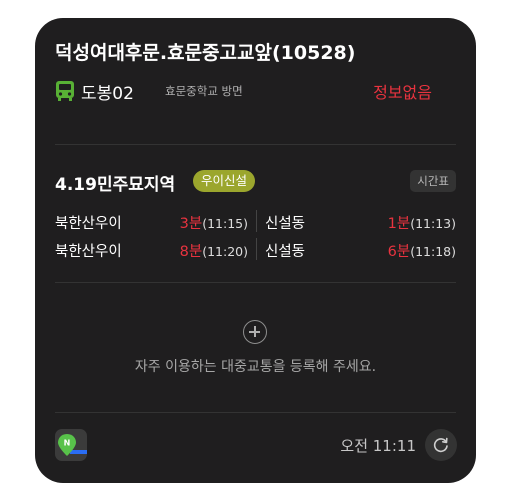 The image size is (512, 487). I want to click on svg-text: N, so click(67, 443).